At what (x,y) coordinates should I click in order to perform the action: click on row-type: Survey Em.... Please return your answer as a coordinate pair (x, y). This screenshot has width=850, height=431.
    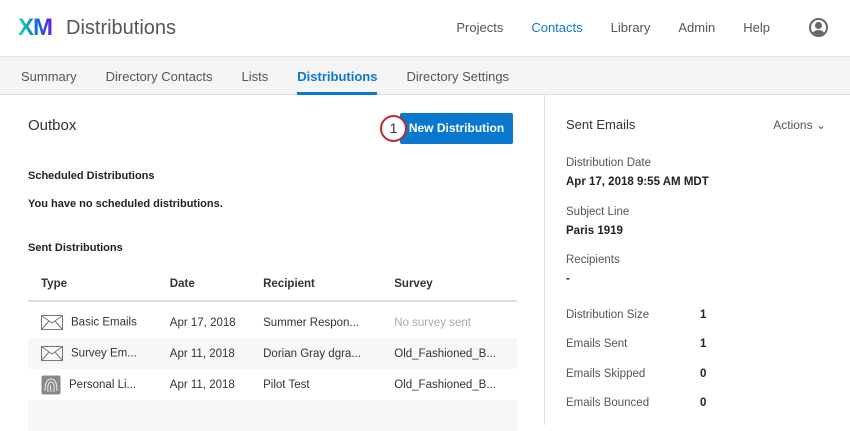
    Looking at the image, I should click on (104, 353).